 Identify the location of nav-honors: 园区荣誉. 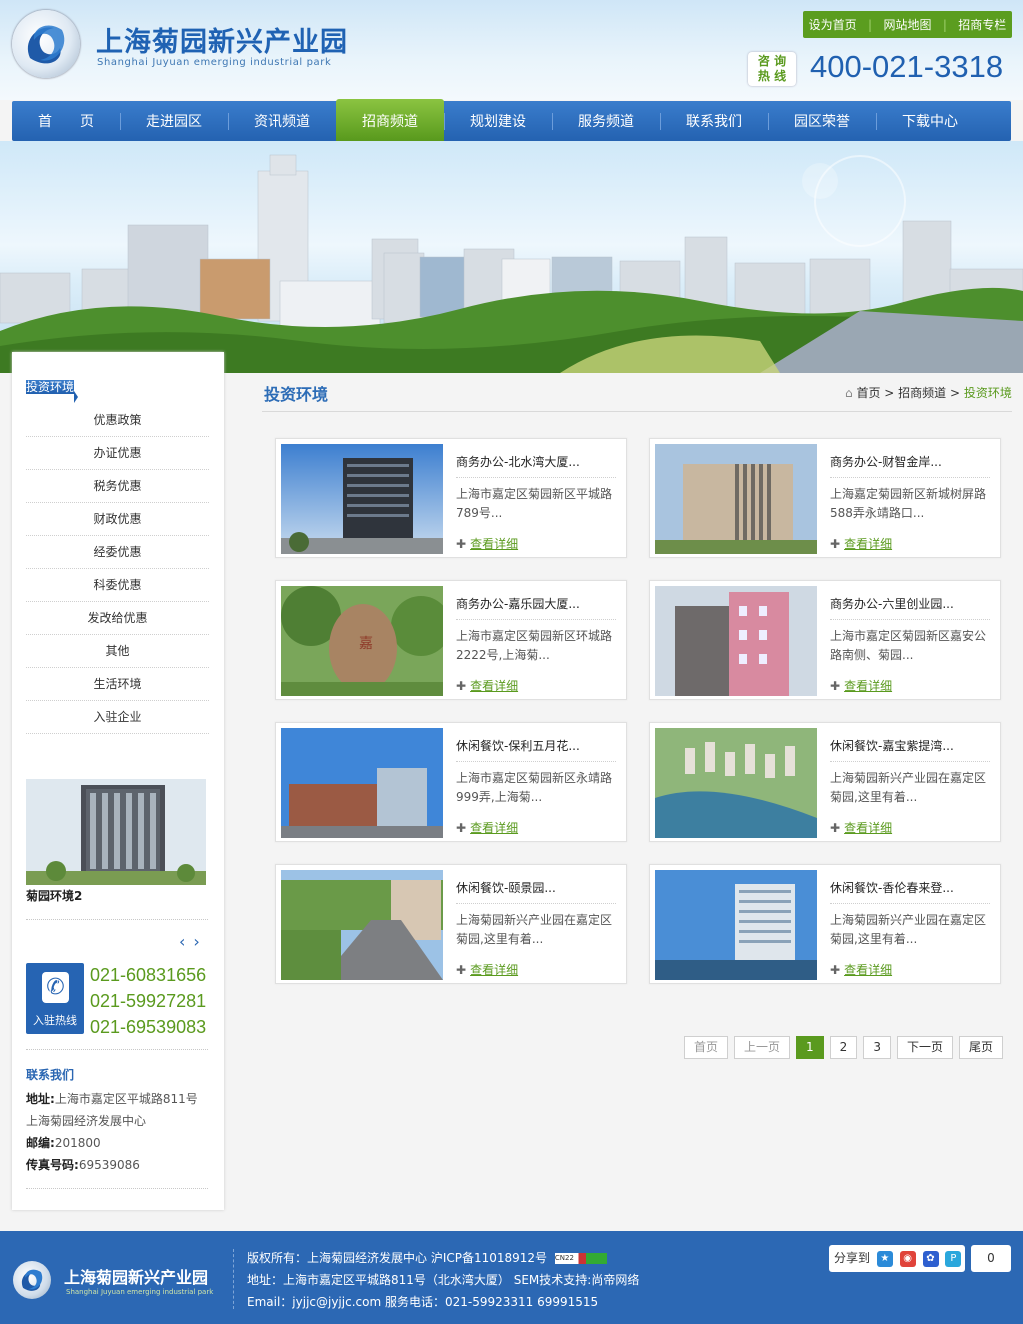
(822, 121).